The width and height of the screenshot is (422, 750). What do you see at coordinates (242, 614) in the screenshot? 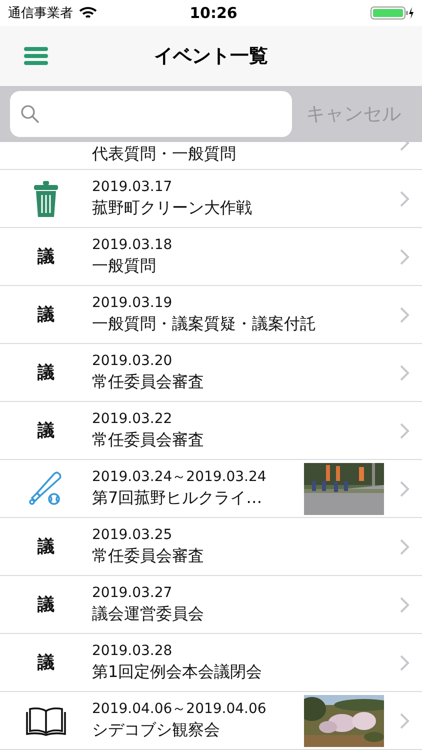
I see `event-title: 議会運営委員会` at bounding box center [242, 614].